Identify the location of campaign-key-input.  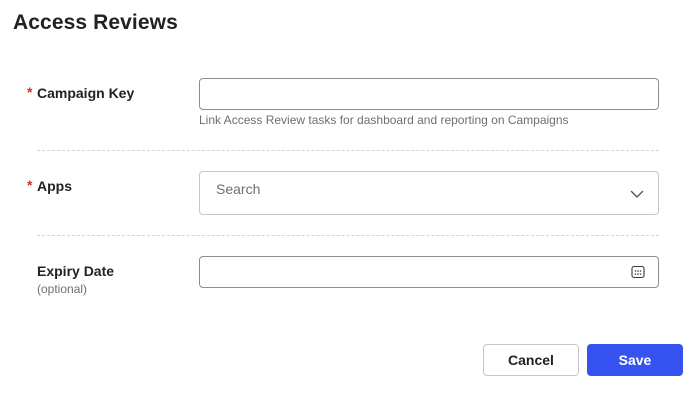
(429, 94).